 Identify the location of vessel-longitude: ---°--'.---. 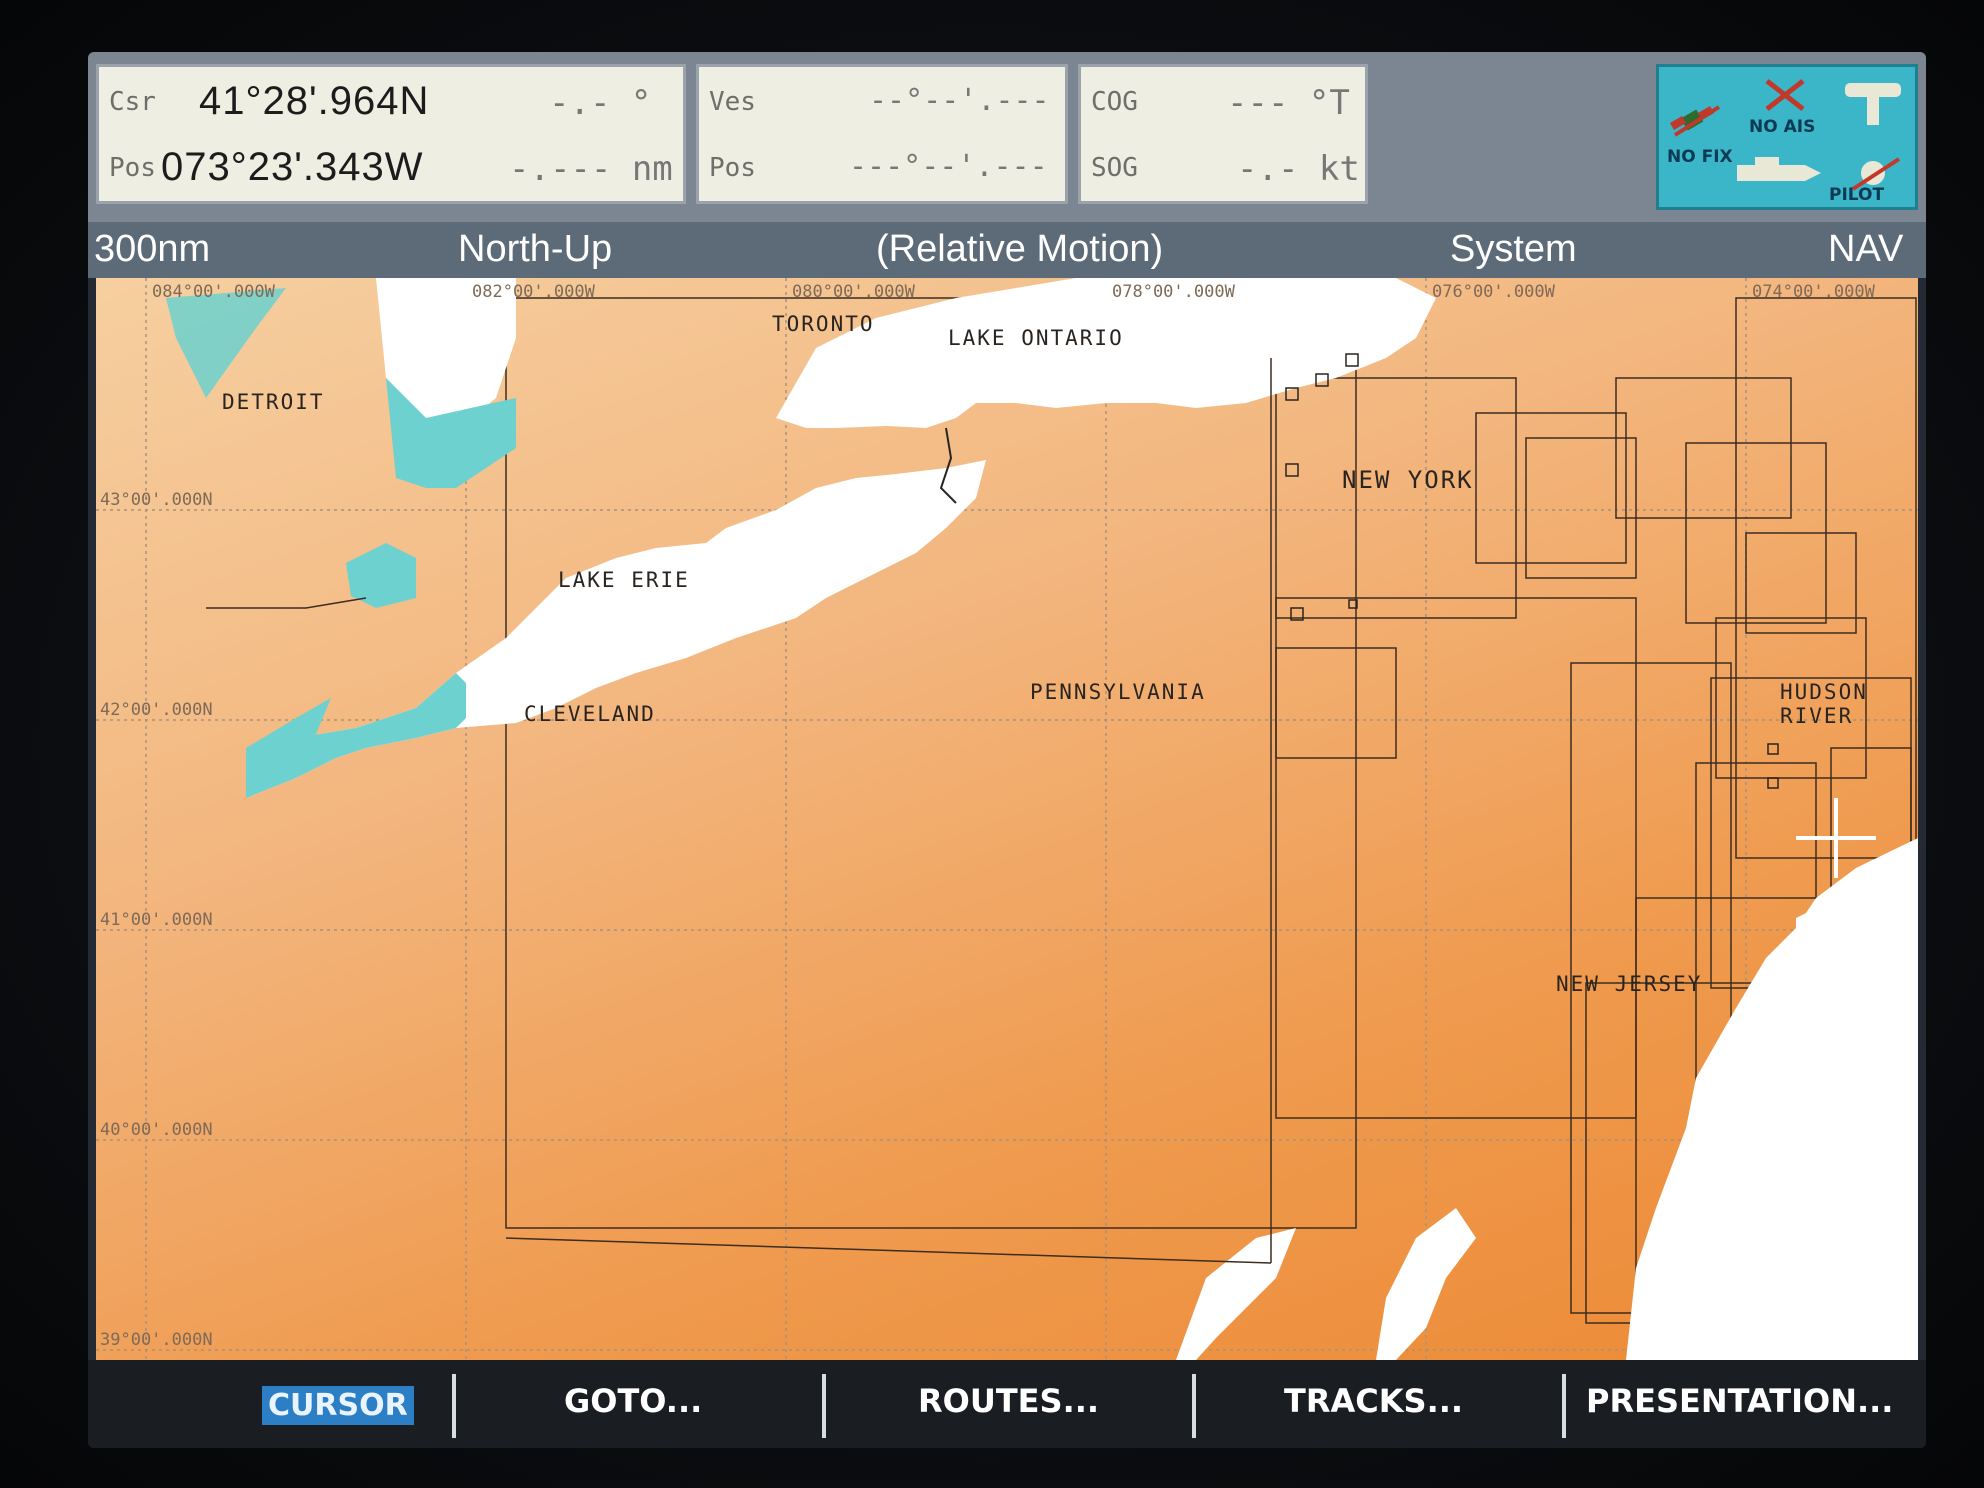
(948, 166).